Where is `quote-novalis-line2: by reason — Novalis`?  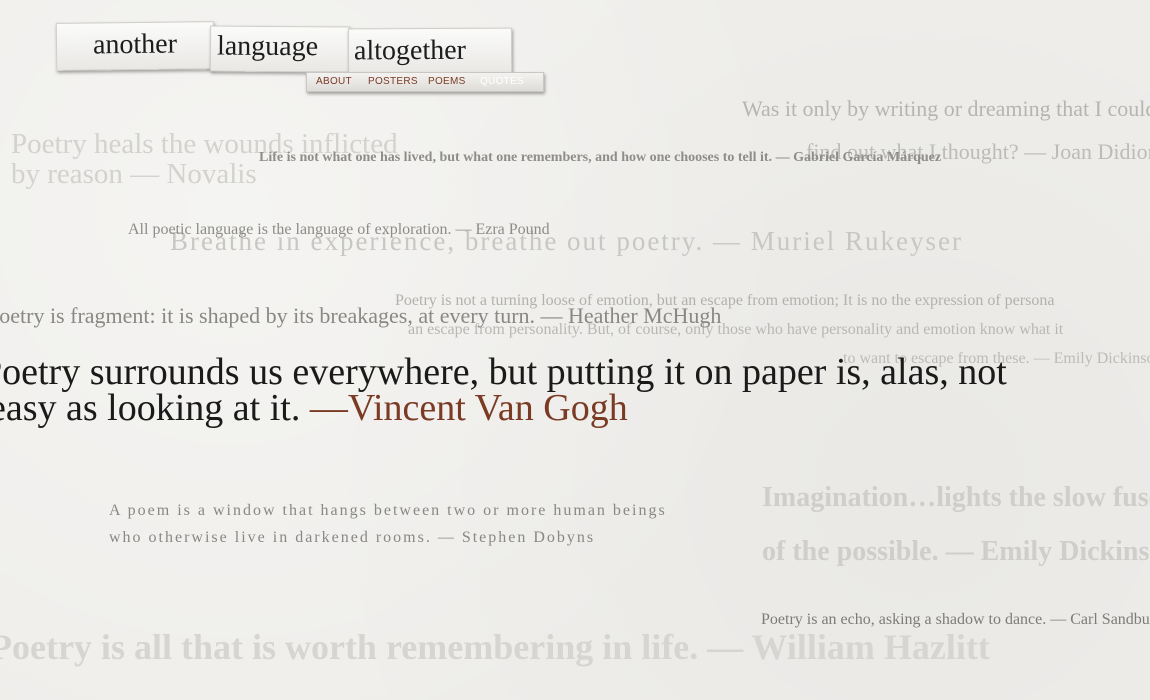
quote-novalis-line2: by reason — Novalis is located at coordinates (134, 174).